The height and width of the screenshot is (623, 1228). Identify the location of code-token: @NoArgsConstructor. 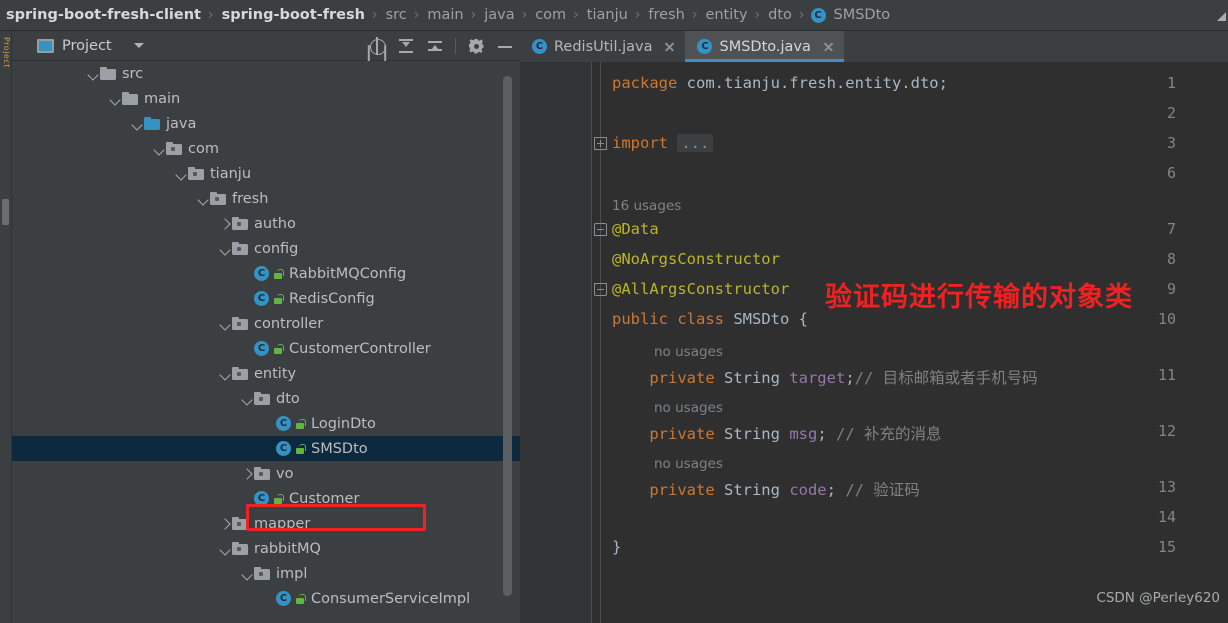
(696, 259).